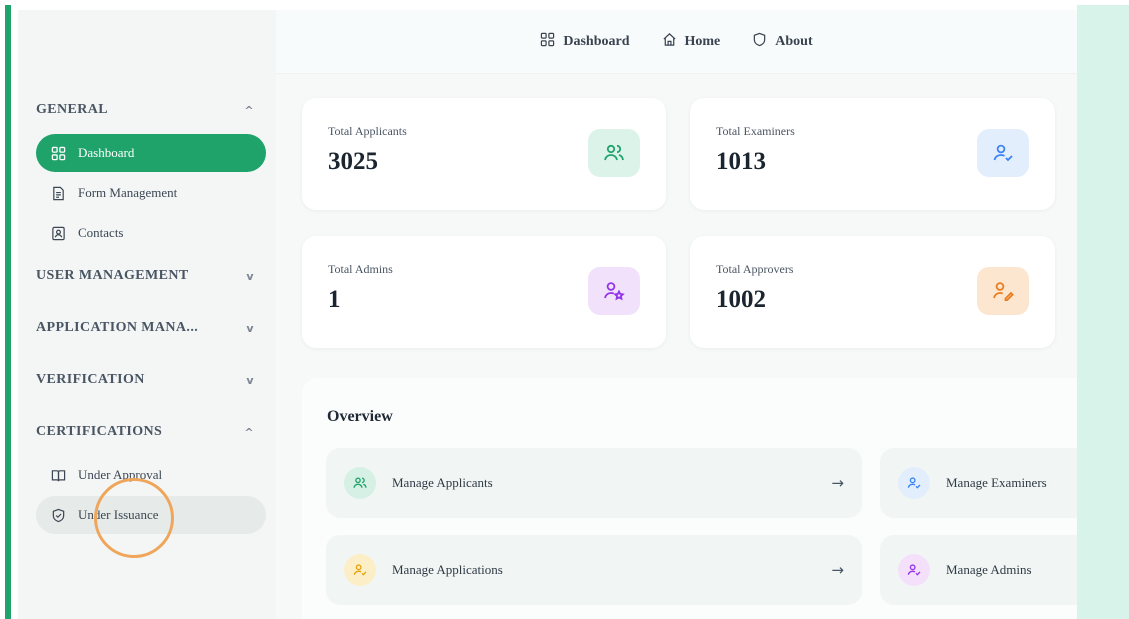  Describe the element at coordinates (759, 42) in the screenshot. I see `shield-icon` at that location.